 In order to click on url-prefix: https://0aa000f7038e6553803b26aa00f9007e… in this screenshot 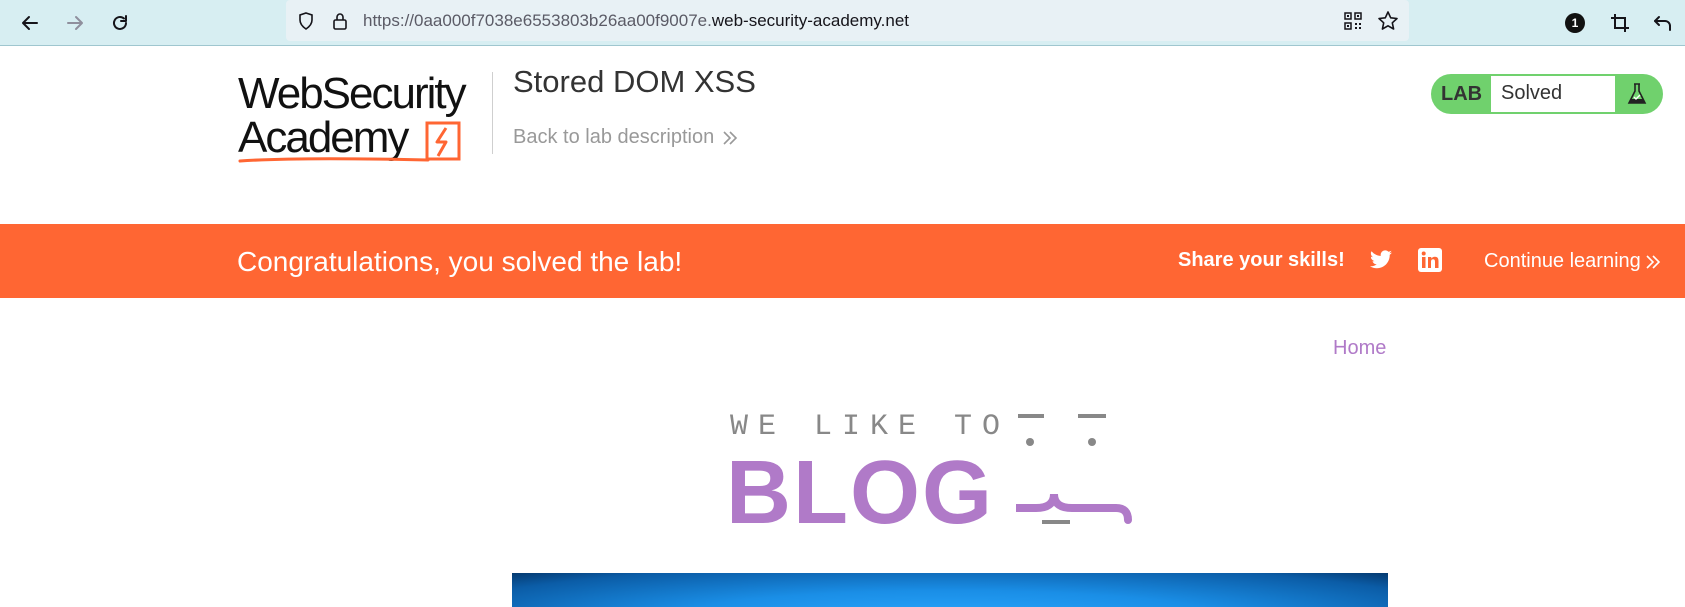, I will do `click(537, 20)`.